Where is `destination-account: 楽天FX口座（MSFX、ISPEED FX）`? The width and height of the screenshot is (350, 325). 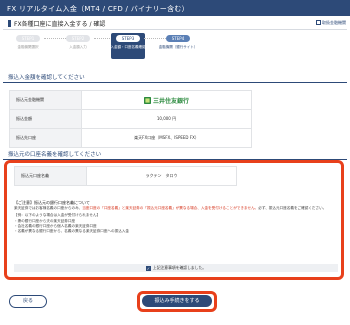 destination-account: 楽天FX口座（MSFX、ISPEED FX） is located at coordinates (166, 138).